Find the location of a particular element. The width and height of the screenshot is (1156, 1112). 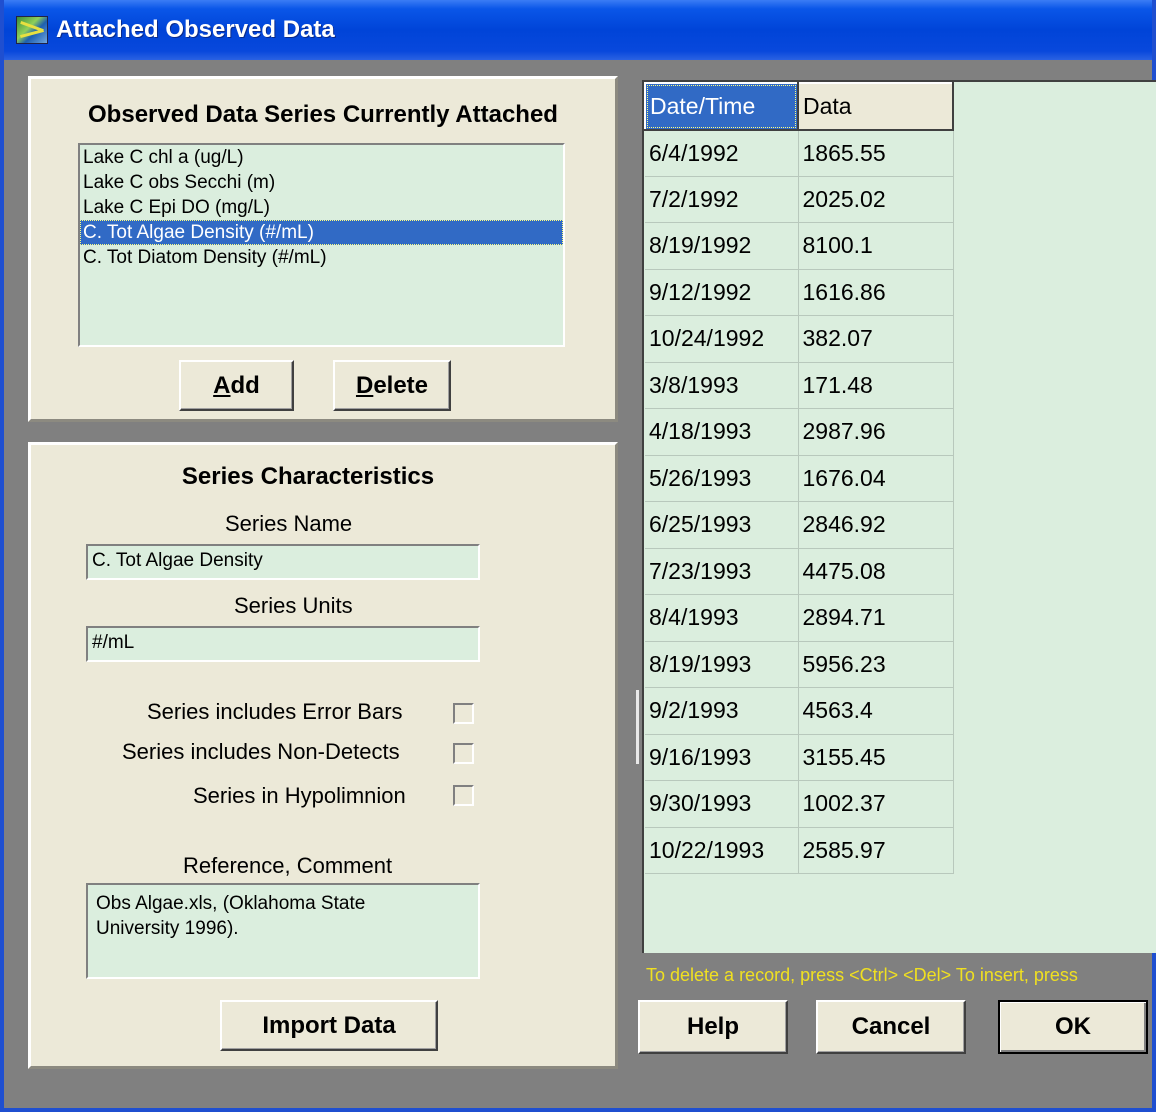

table-row: 9/2/1993 4563.4 is located at coordinates (799, 711).